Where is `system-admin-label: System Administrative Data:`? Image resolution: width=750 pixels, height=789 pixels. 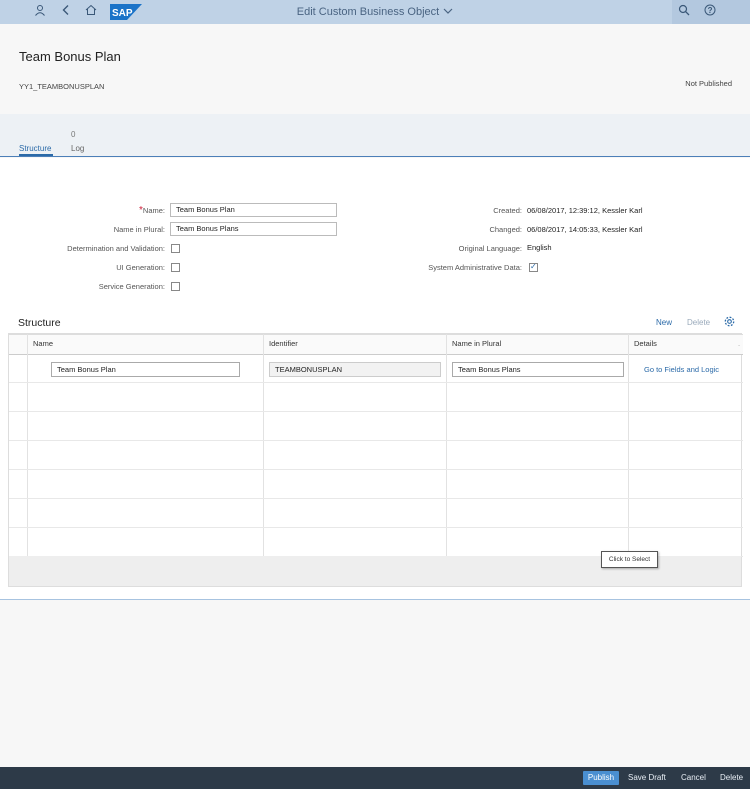 system-admin-label: System Administrative Data: is located at coordinates (475, 267).